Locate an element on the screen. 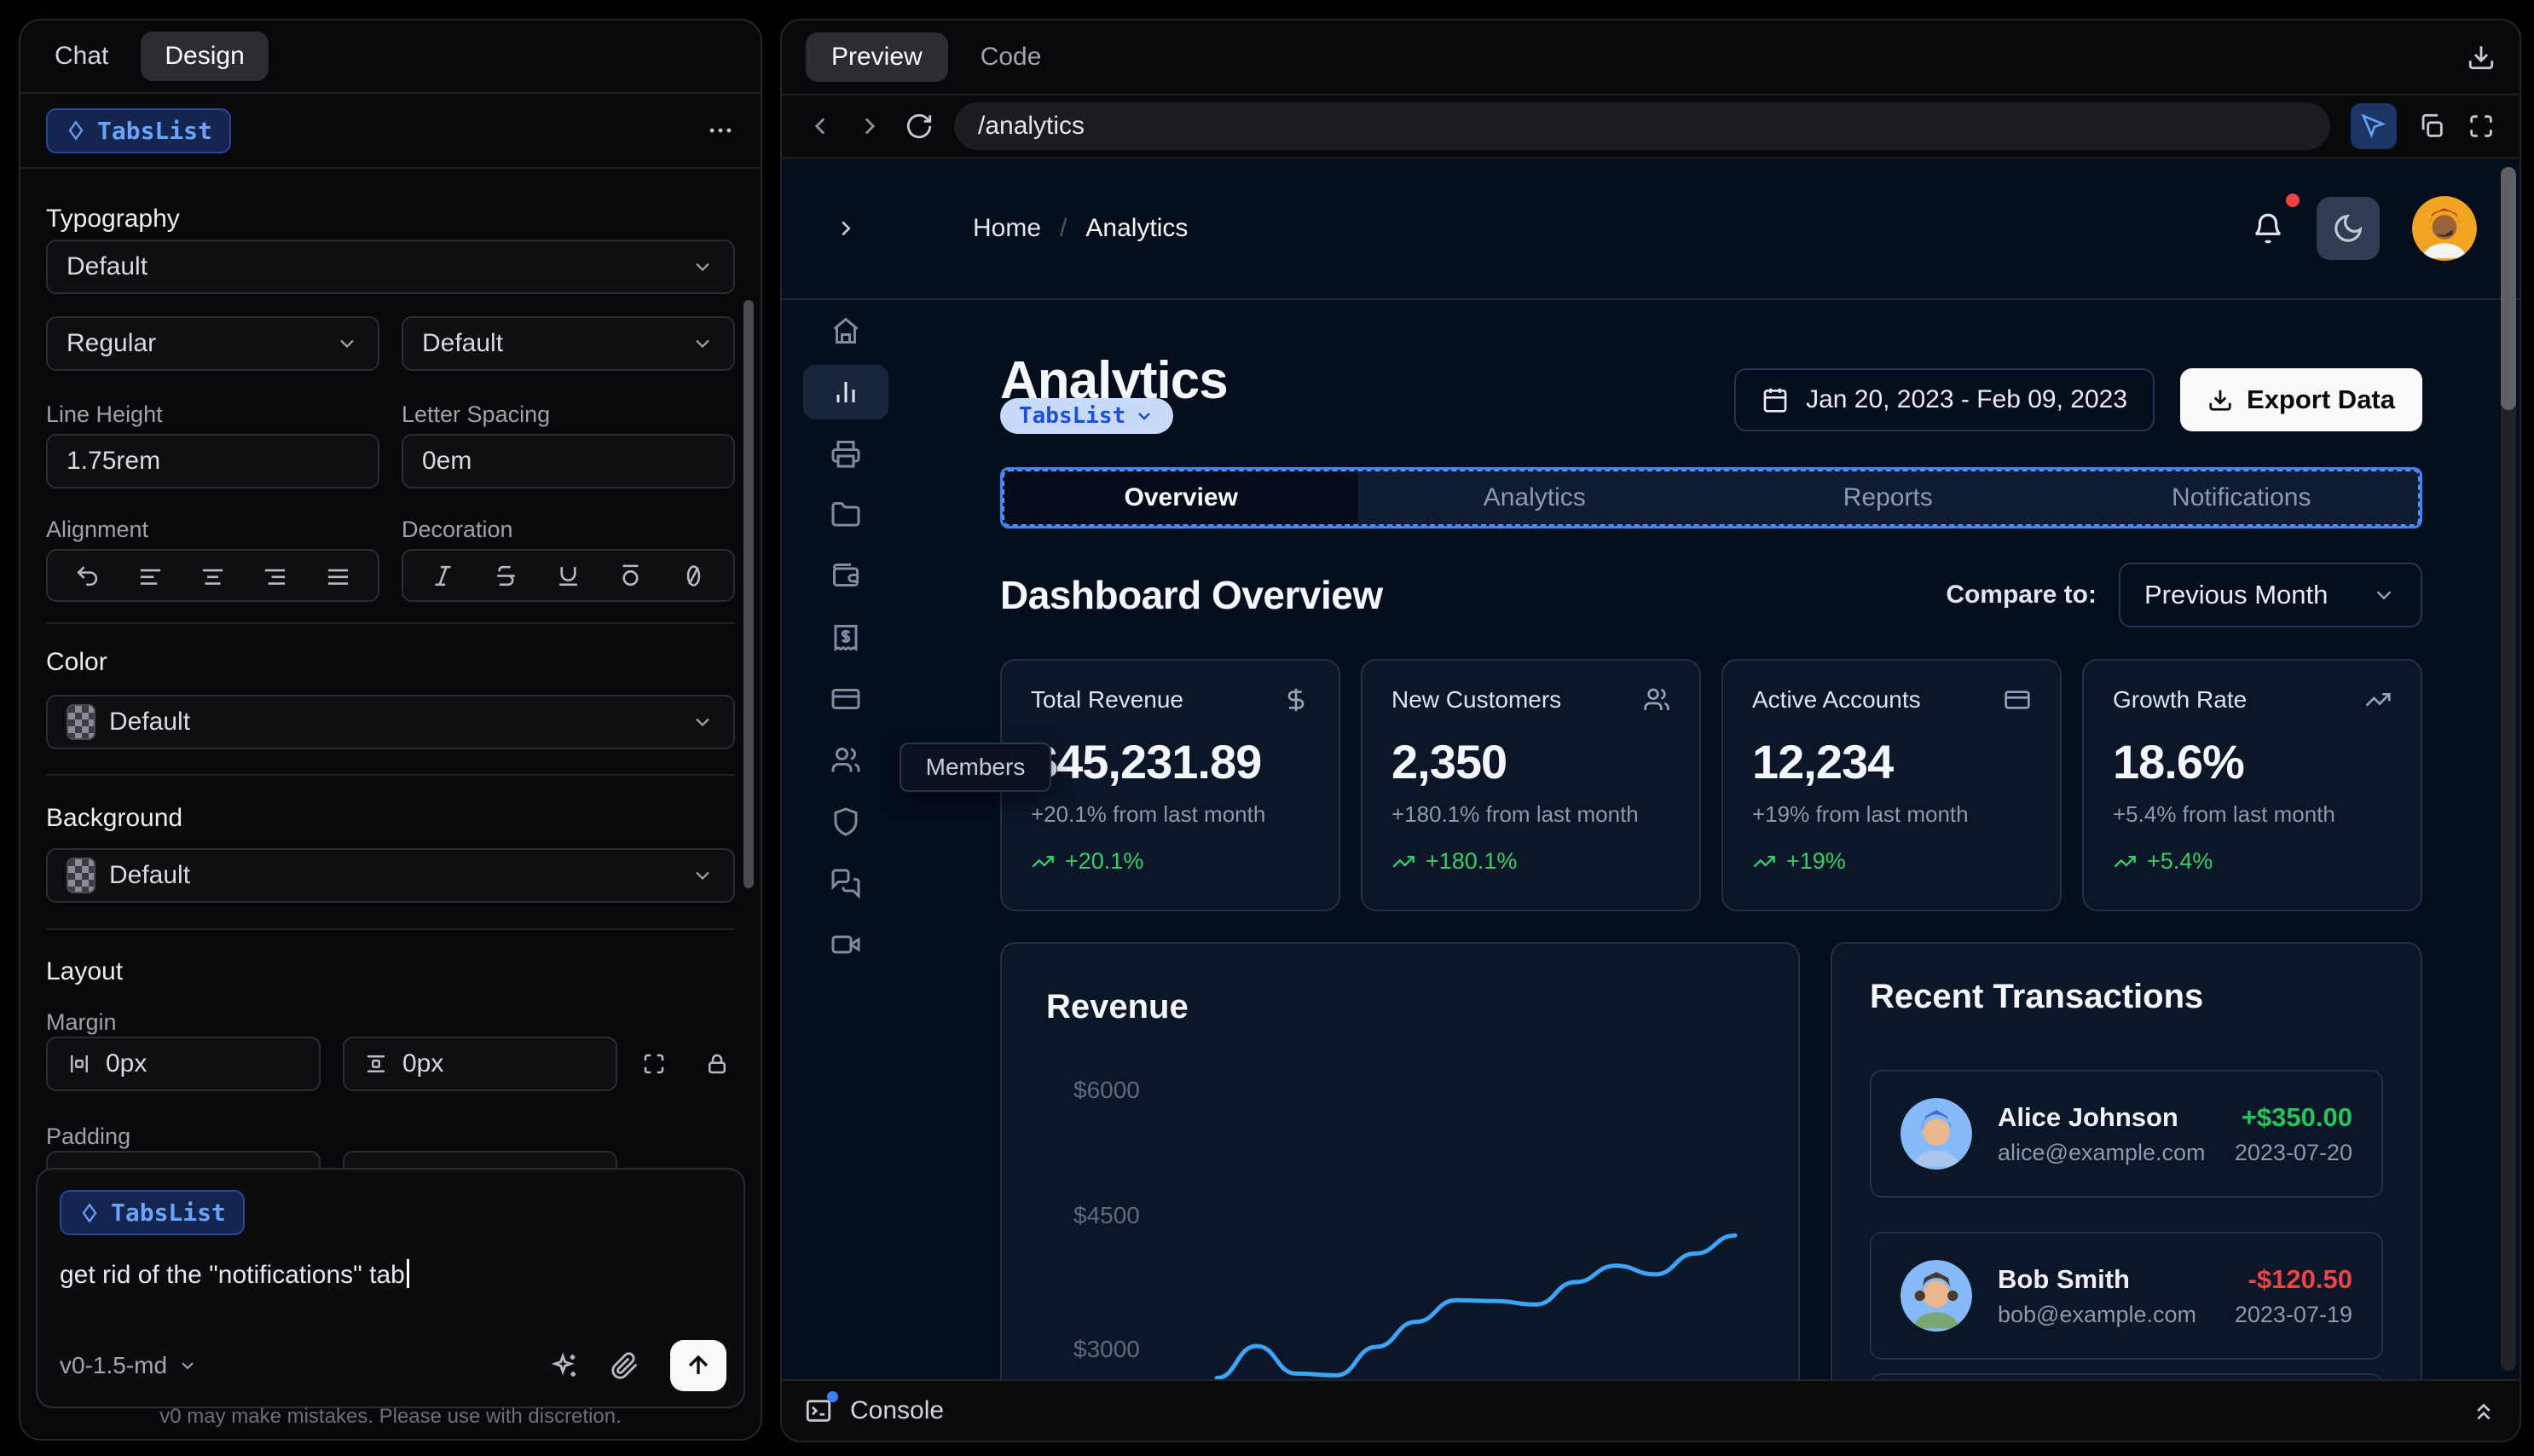 The height and width of the screenshot is (1456, 2534). prompt-element-chip: TabsList is located at coordinates (152, 1212).